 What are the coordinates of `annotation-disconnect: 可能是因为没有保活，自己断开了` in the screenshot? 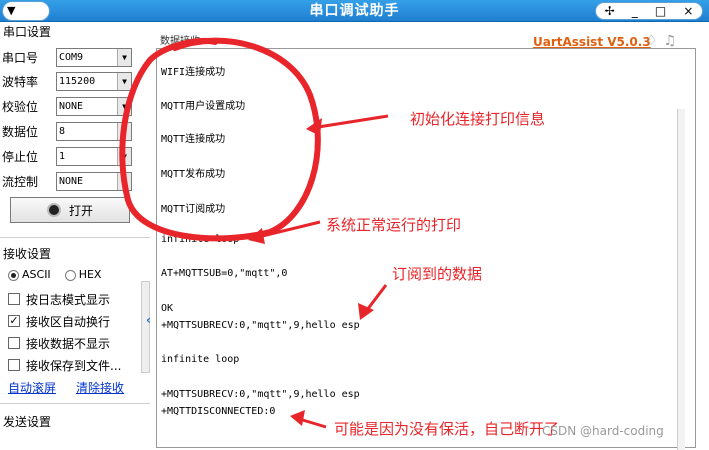 It's located at (447, 429).